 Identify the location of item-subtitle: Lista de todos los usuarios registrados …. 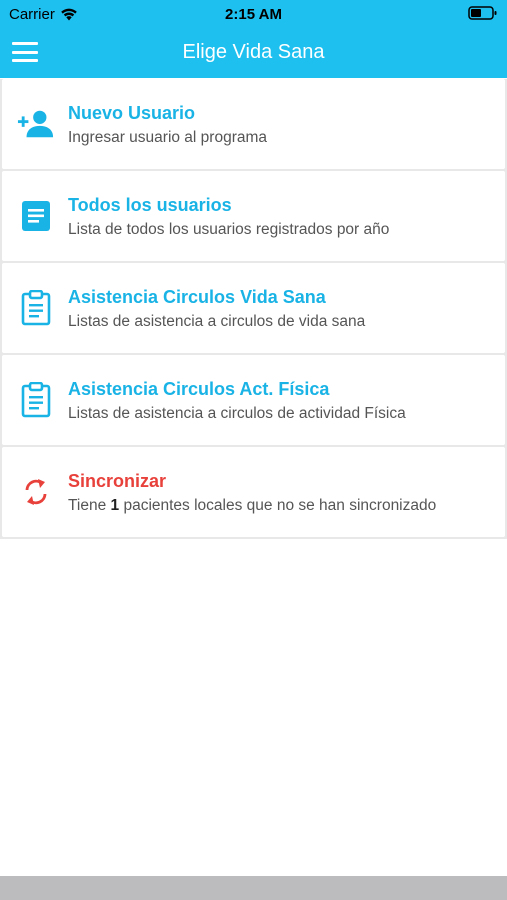
(229, 229).